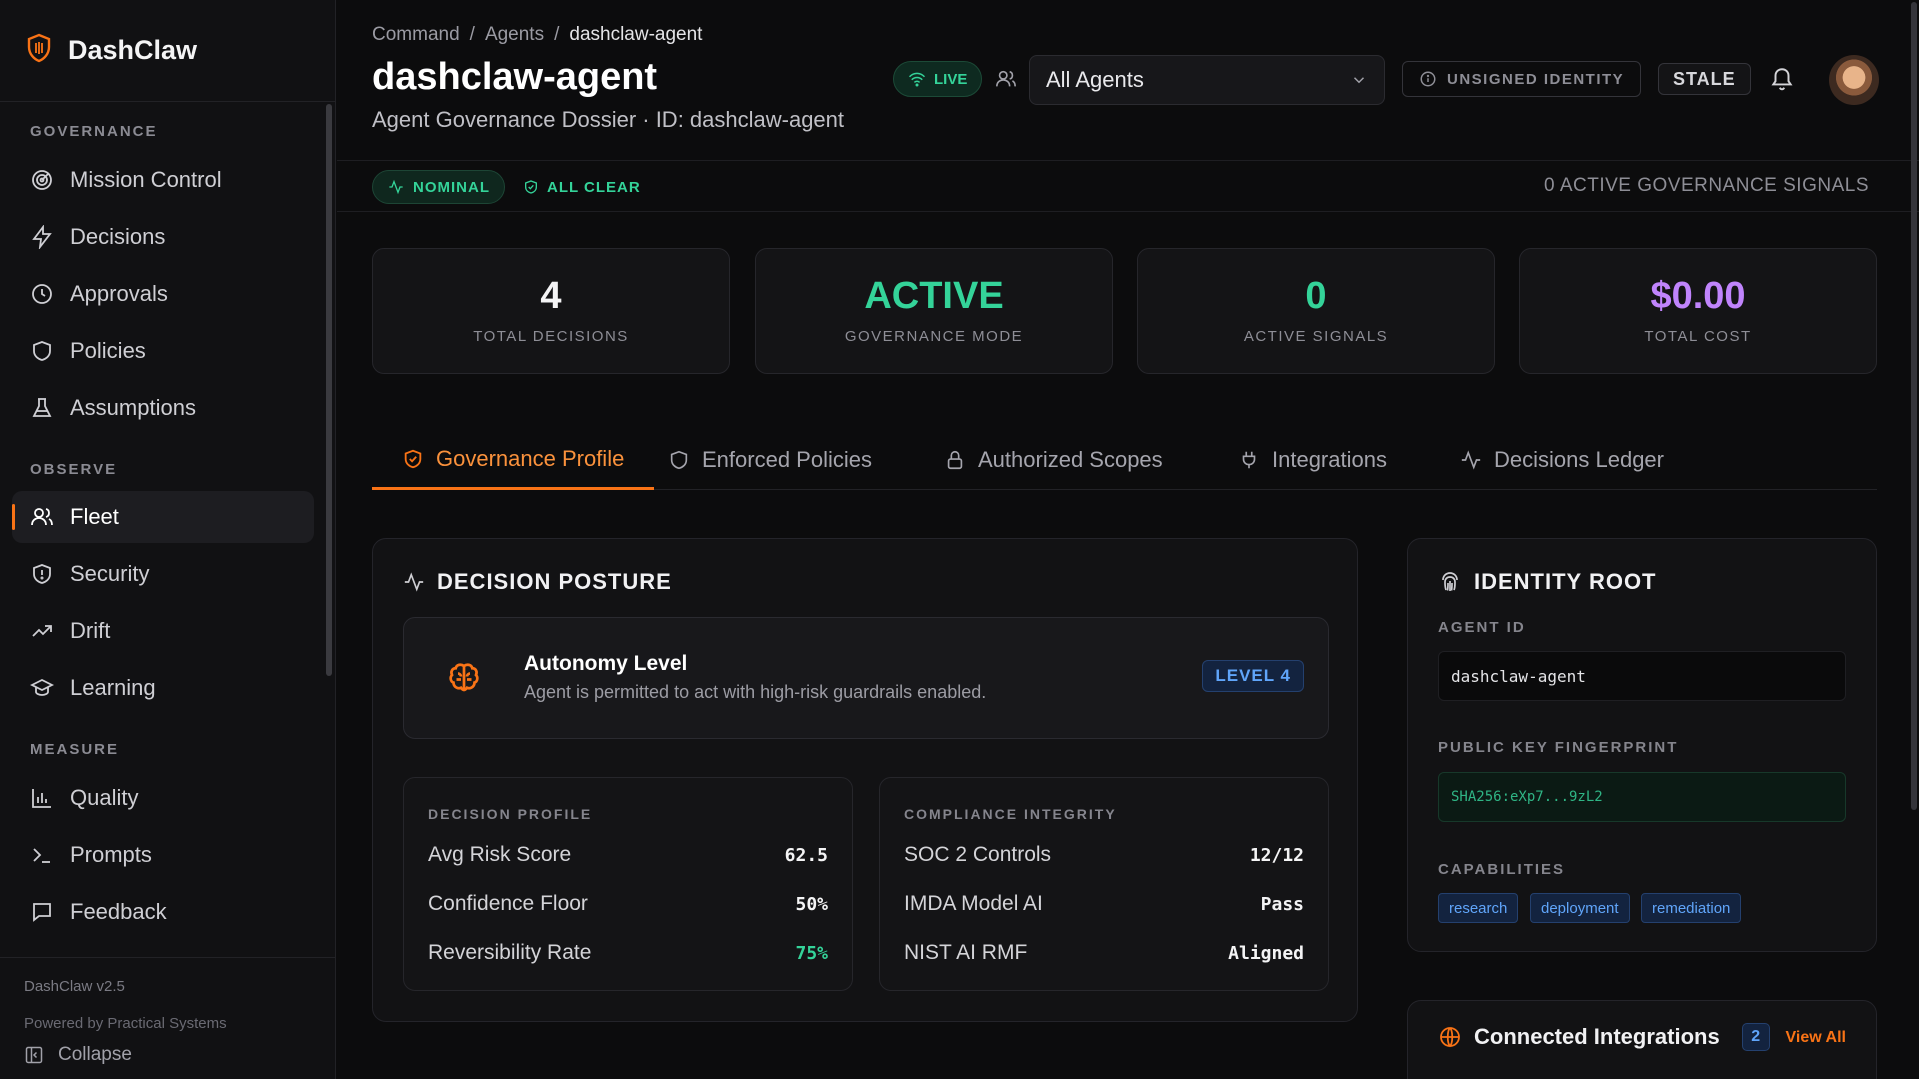 The image size is (1919, 1079). What do you see at coordinates (1704, 79) in the screenshot?
I see `stale-badge: STALE` at bounding box center [1704, 79].